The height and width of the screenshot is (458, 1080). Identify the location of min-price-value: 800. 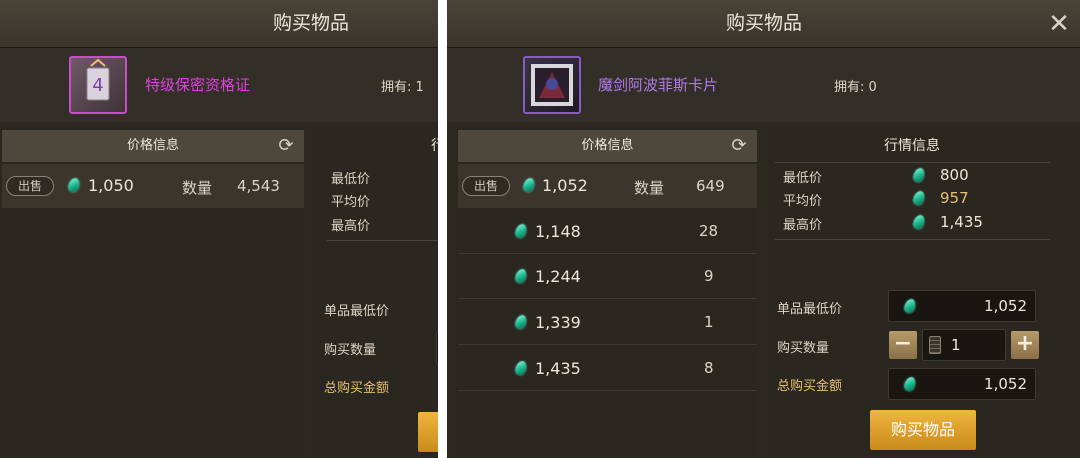
(954, 175).